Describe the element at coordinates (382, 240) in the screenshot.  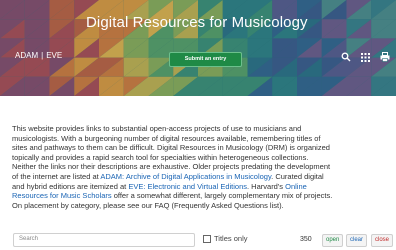
I see `close-all-button: close` at that location.